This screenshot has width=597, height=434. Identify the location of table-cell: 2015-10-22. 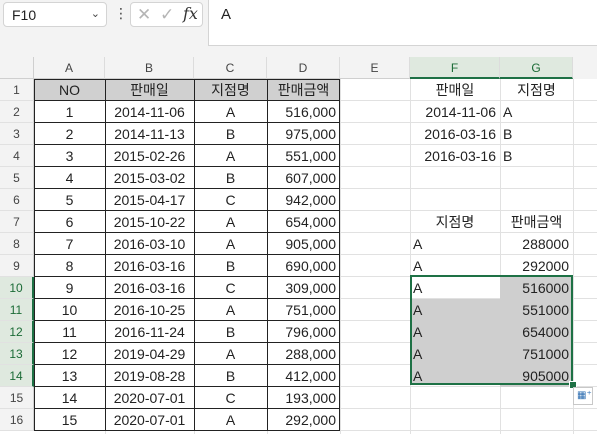
(149, 222).